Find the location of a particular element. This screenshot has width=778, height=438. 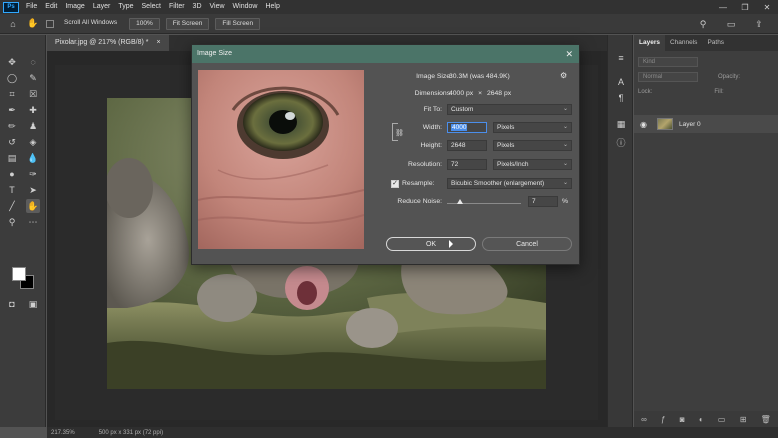

type-tool-icon: T is located at coordinates (12, 190).